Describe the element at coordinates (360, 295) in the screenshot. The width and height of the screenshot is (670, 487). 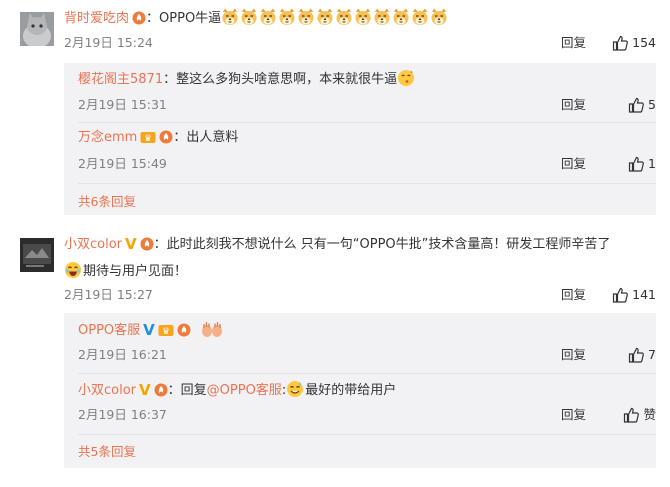
I see `comment-meta: 2月19日 15:27 回复 141` at that location.